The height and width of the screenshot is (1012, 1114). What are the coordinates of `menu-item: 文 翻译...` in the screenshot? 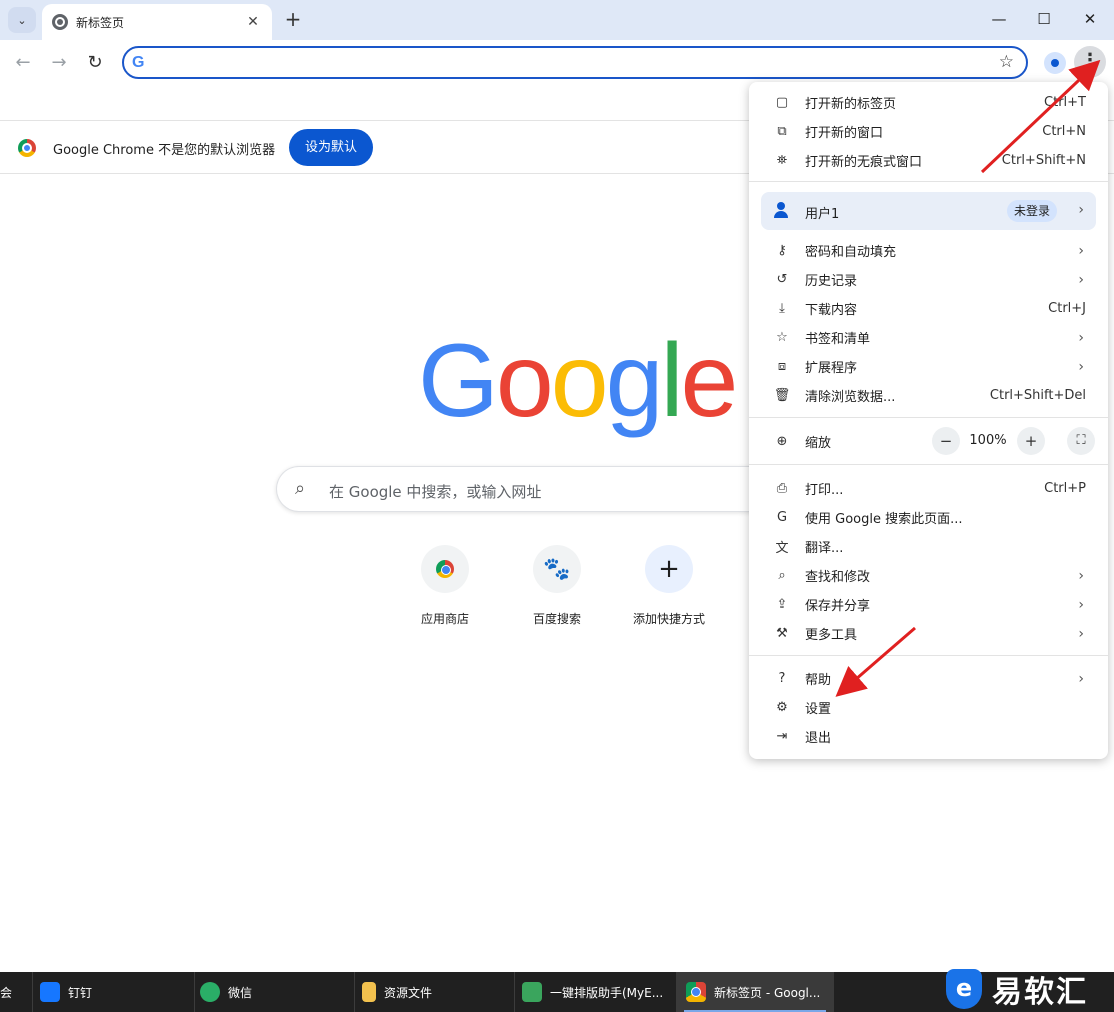 It's located at (928, 546).